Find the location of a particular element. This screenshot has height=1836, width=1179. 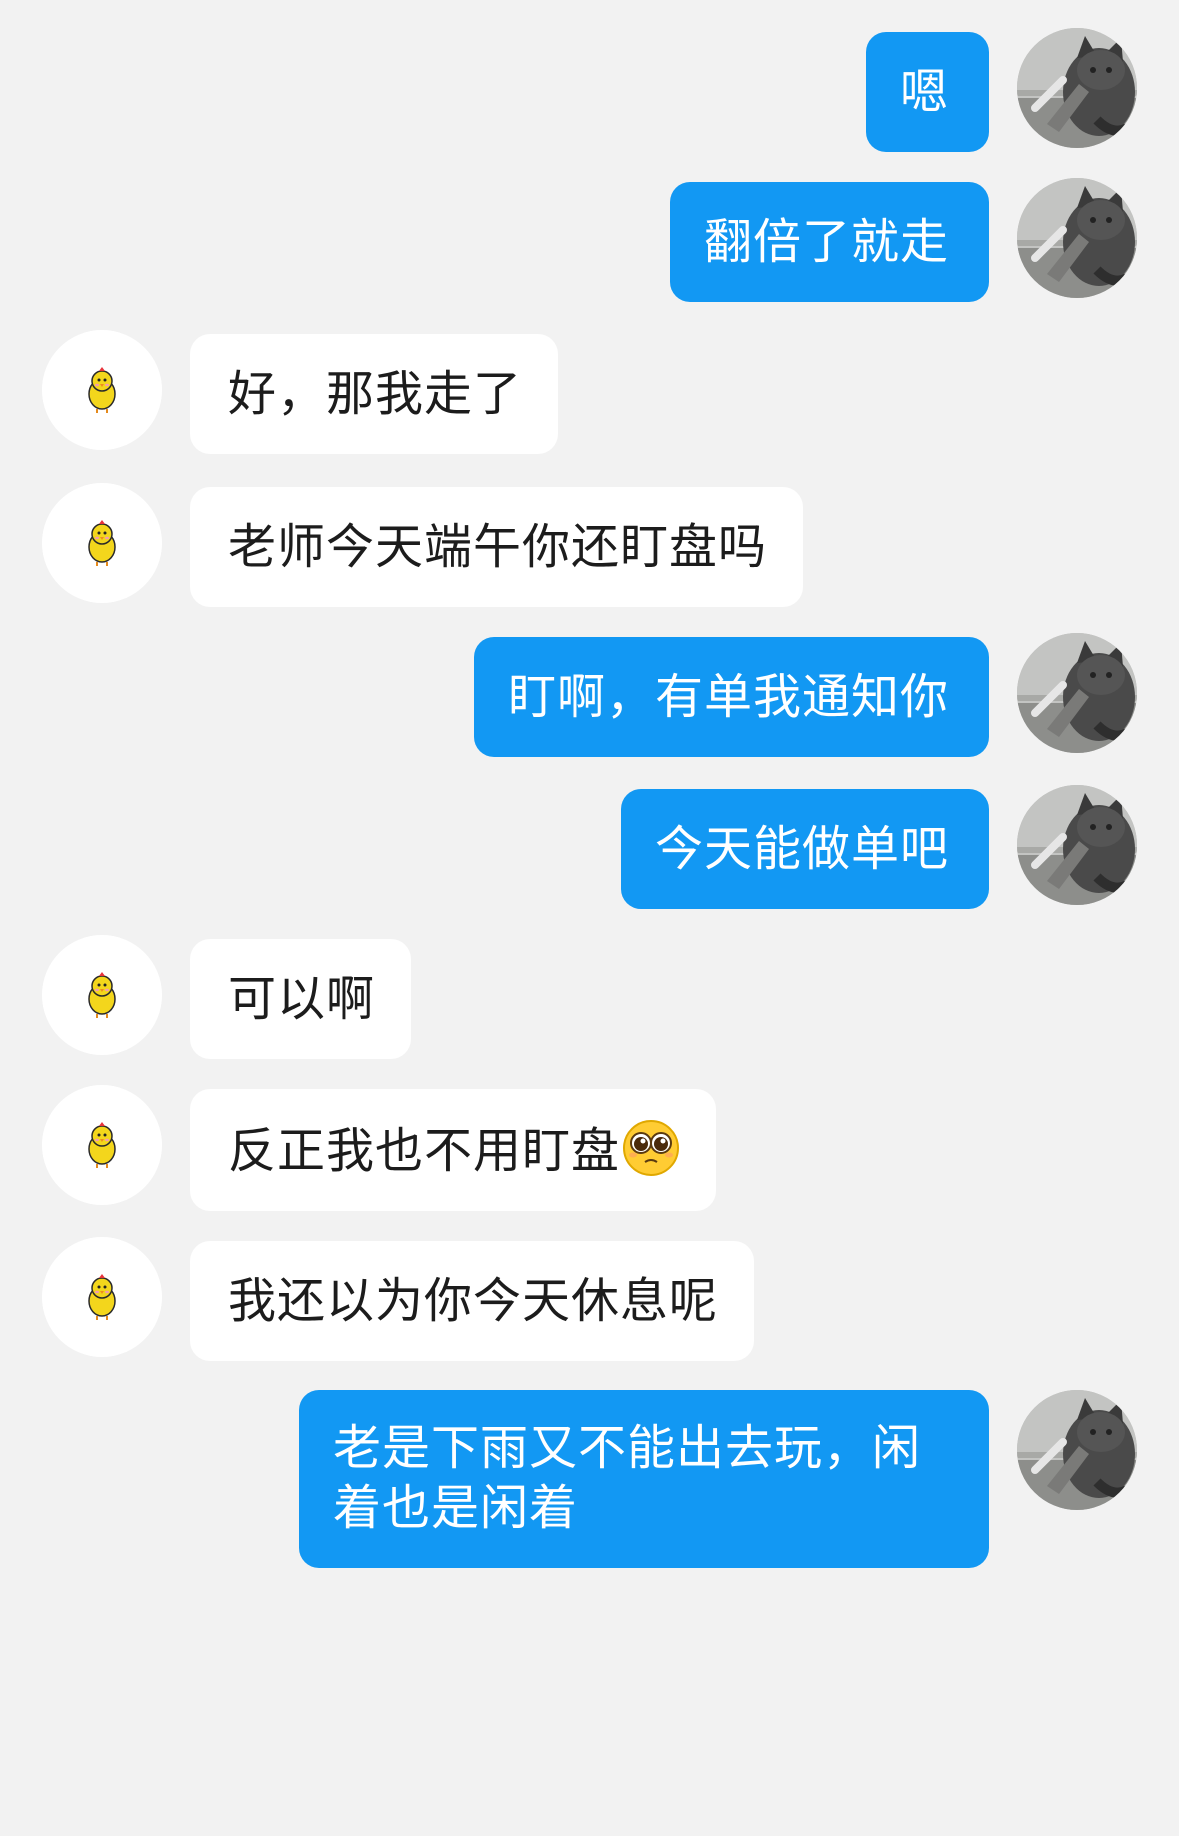

message-text: 今天能做单吧 is located at coordinates (801, 849).